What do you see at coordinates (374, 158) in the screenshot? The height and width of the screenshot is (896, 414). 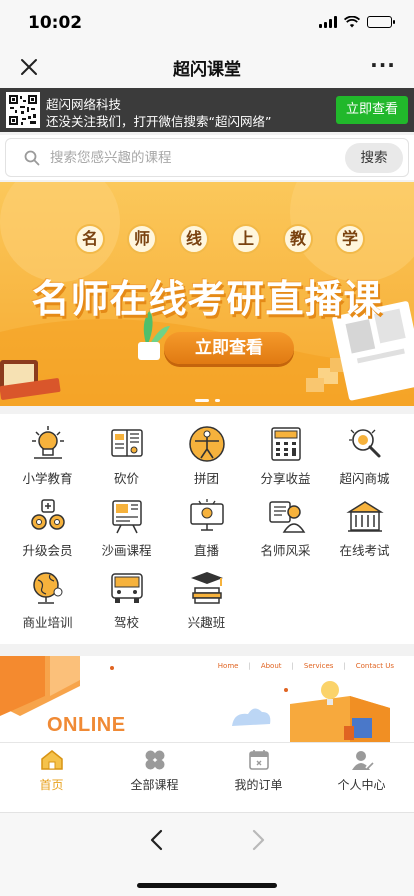 I see `search-button: 搜索` at bounding box center [374, 158].